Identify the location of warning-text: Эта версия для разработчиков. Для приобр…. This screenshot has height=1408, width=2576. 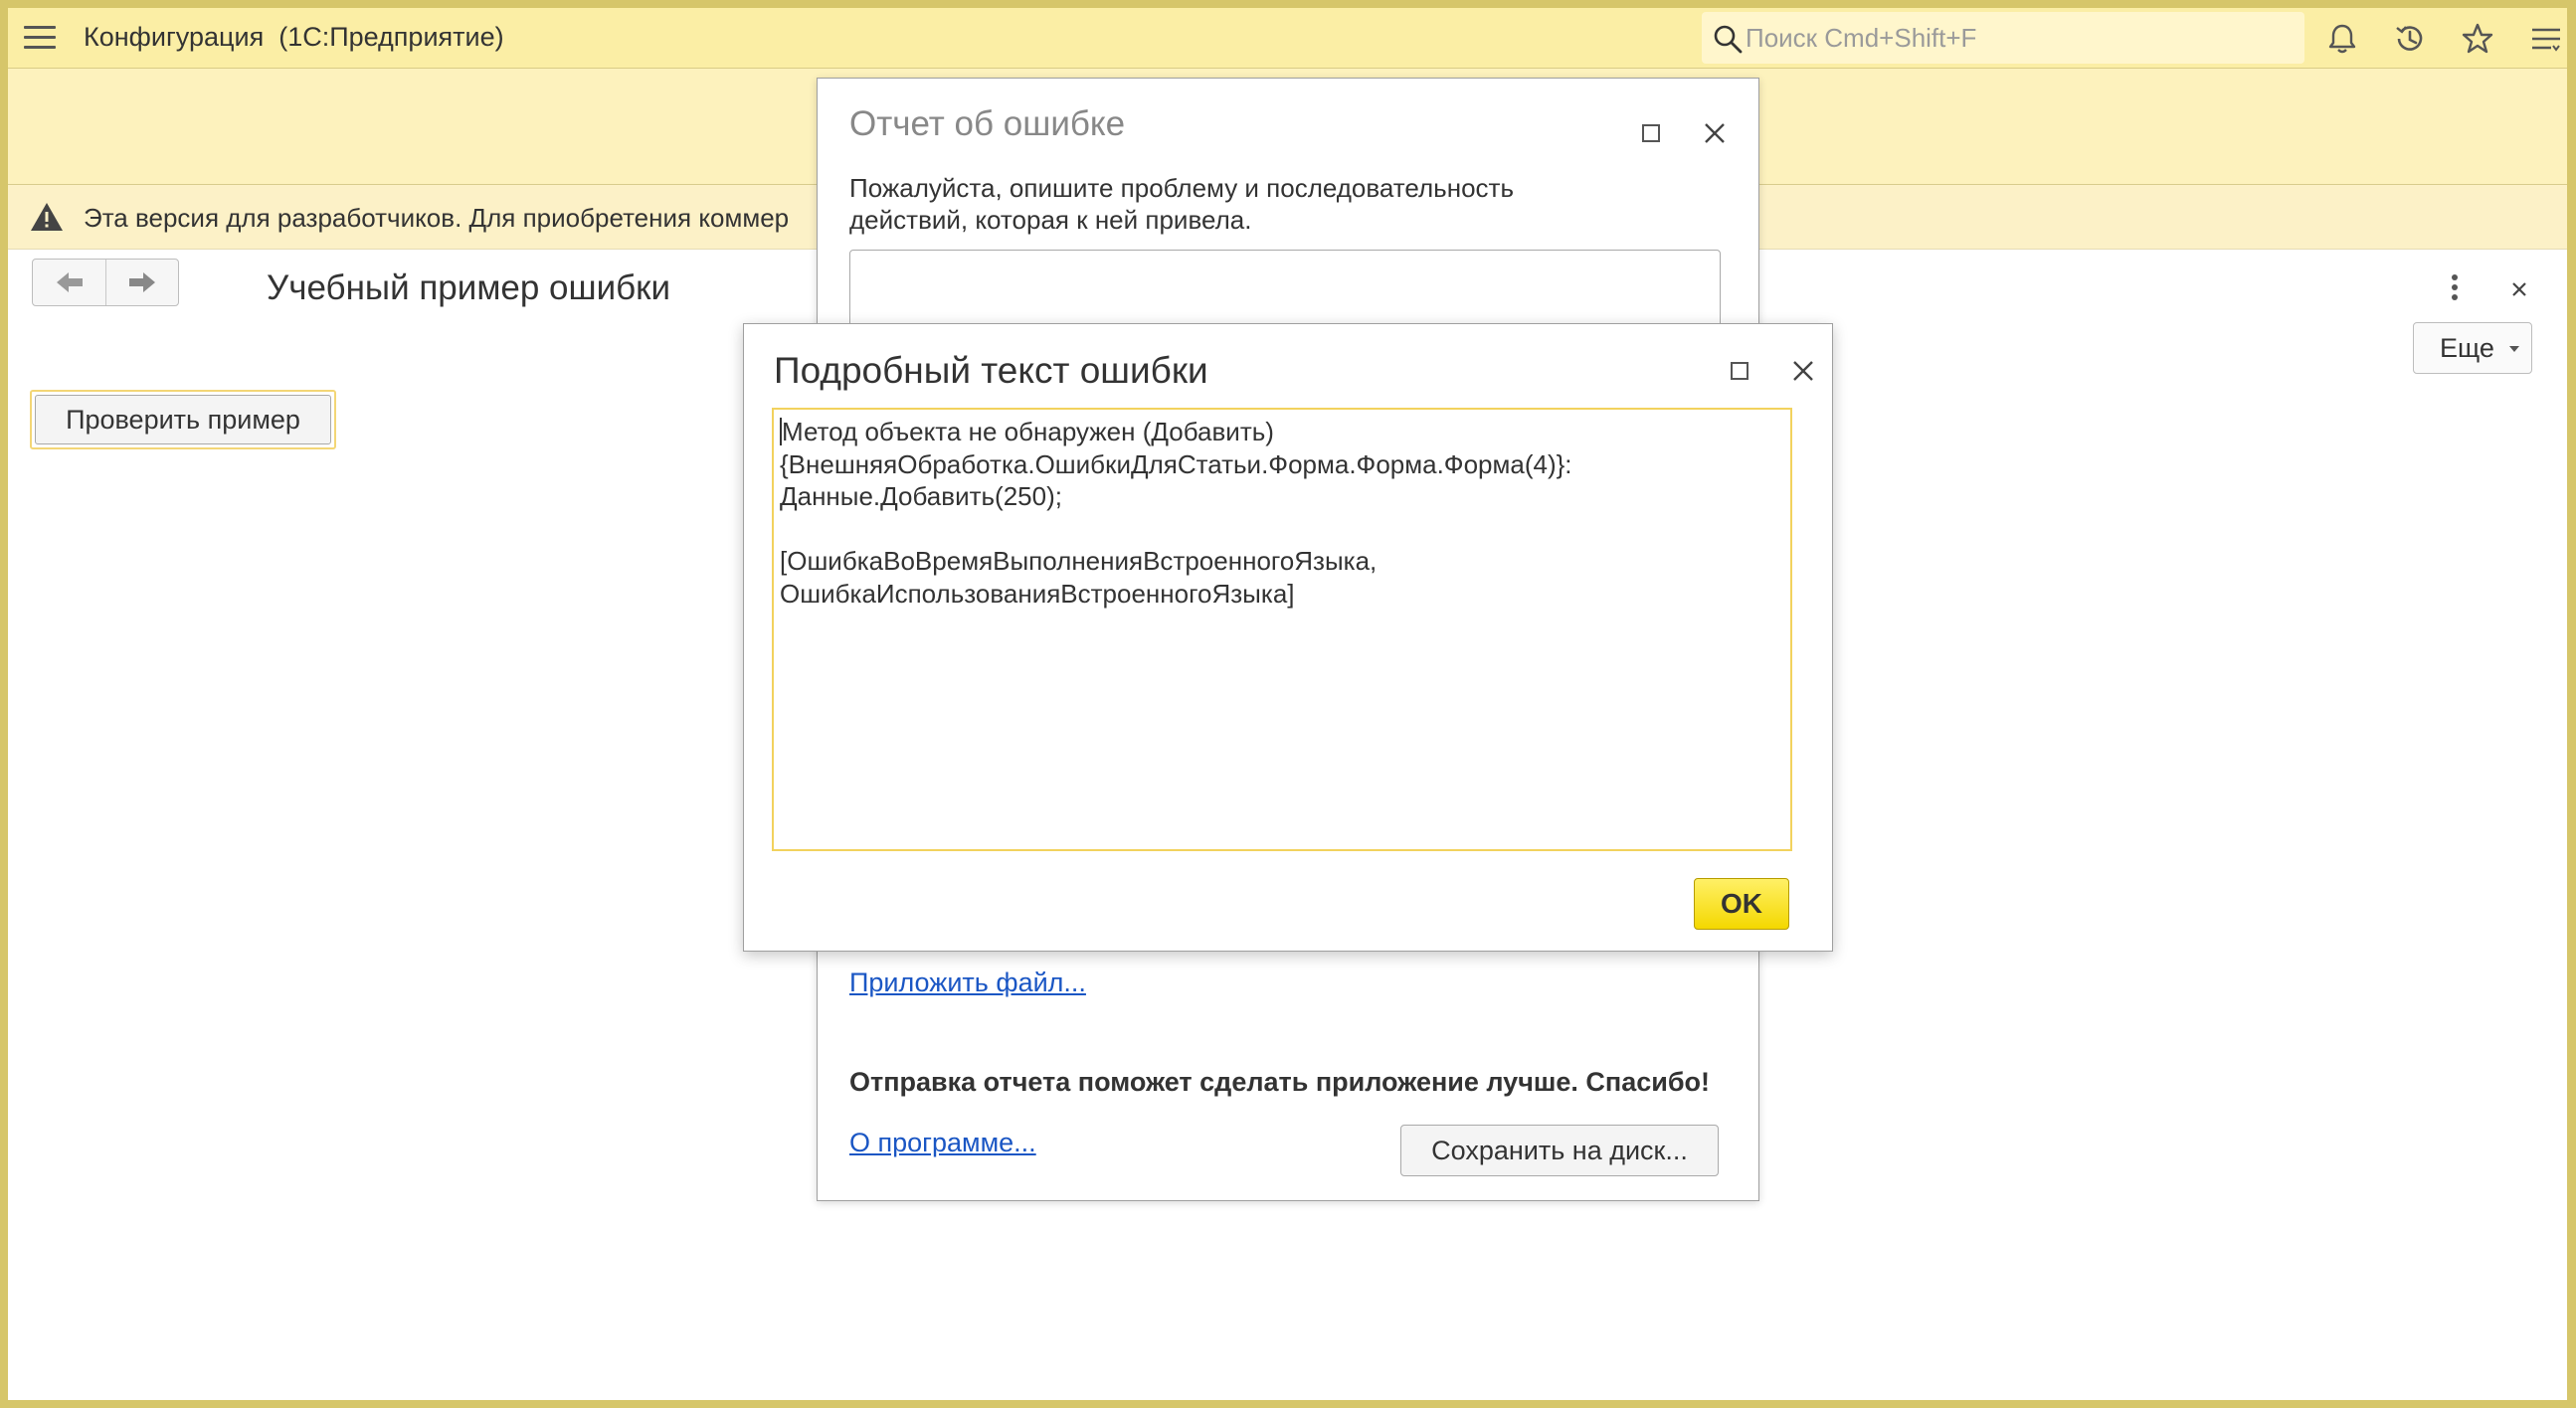
(437, 218).